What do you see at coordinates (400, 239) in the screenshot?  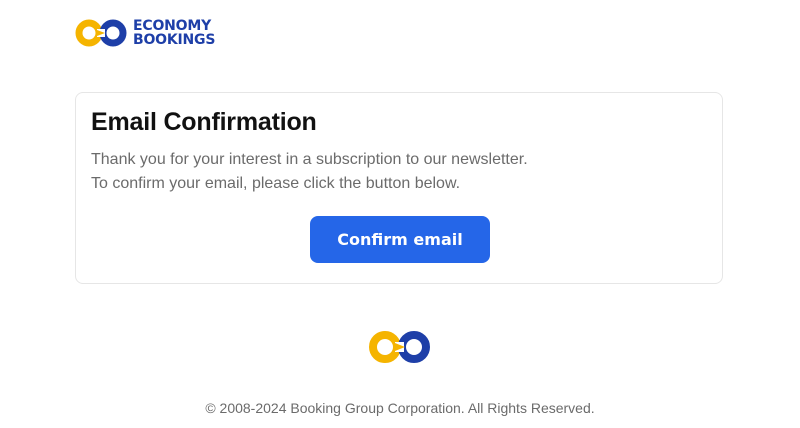 I see `confirm-email-button: Confirm email` at bounding box center [400, 239].